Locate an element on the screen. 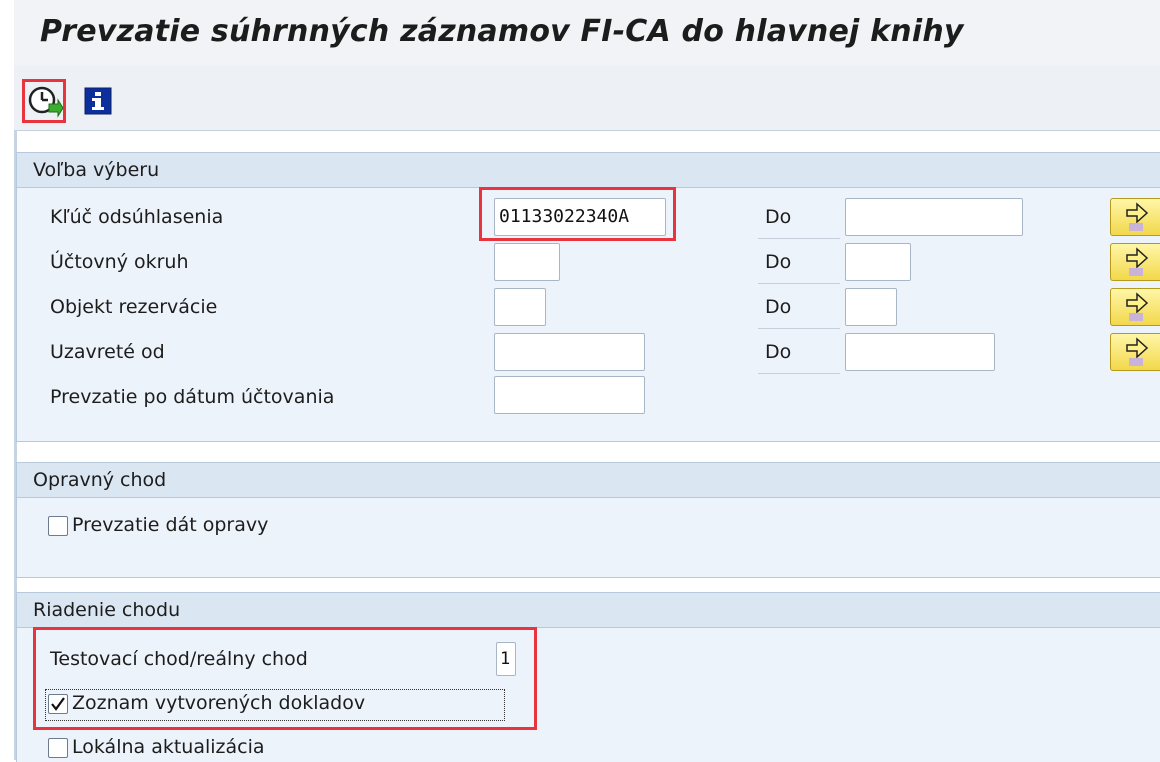 Image resolution: width=1160 pixels, height=762 pixels. execute-clock-icon is located at coordinates (45, 102).